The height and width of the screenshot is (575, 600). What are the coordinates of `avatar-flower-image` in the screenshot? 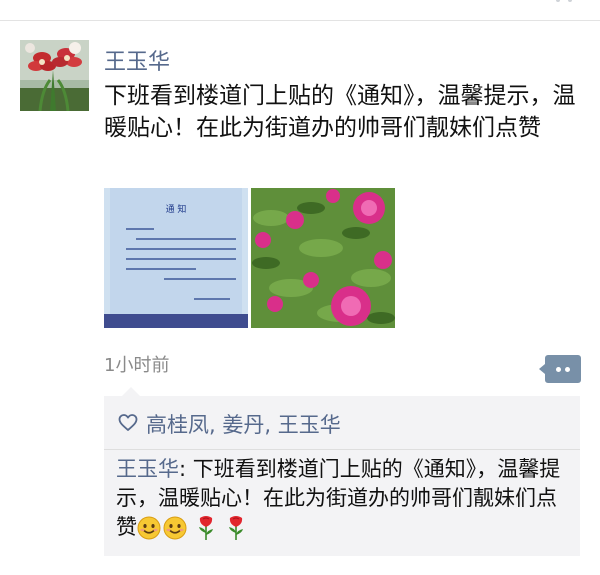 It's located at (54, 75).